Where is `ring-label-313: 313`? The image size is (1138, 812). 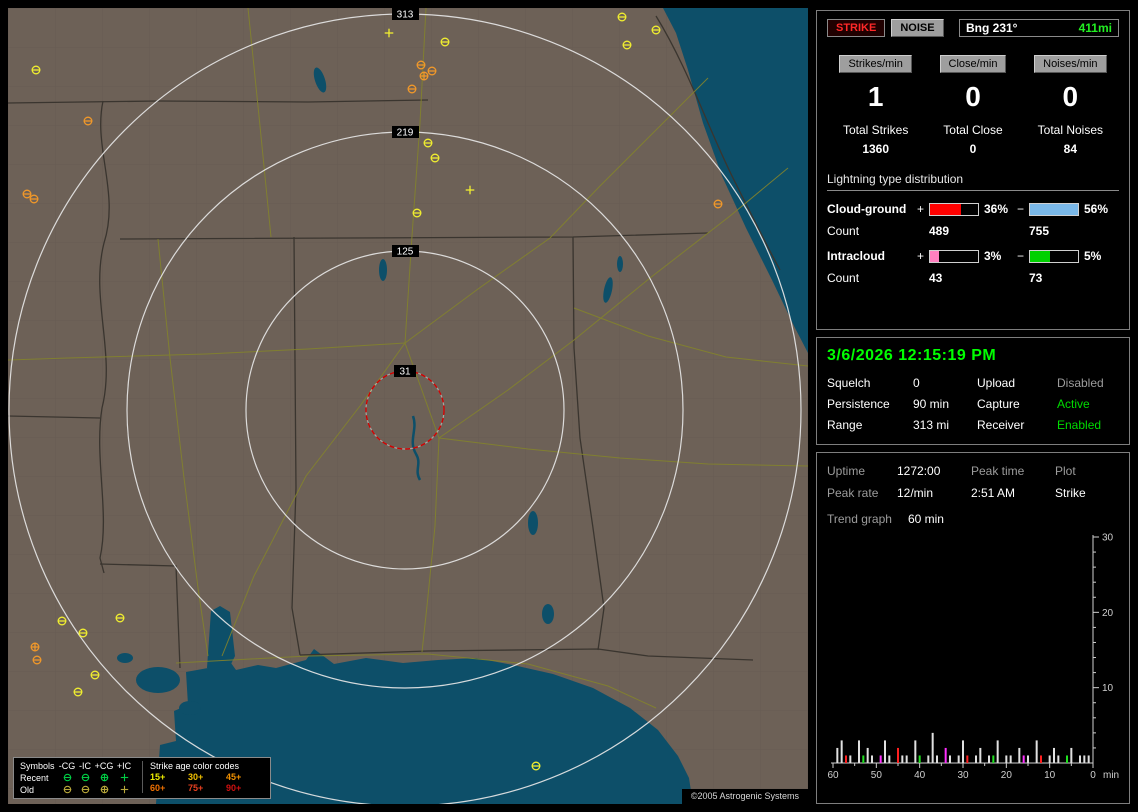
ring-label-313: 313 is located at coordinates (405, 15).